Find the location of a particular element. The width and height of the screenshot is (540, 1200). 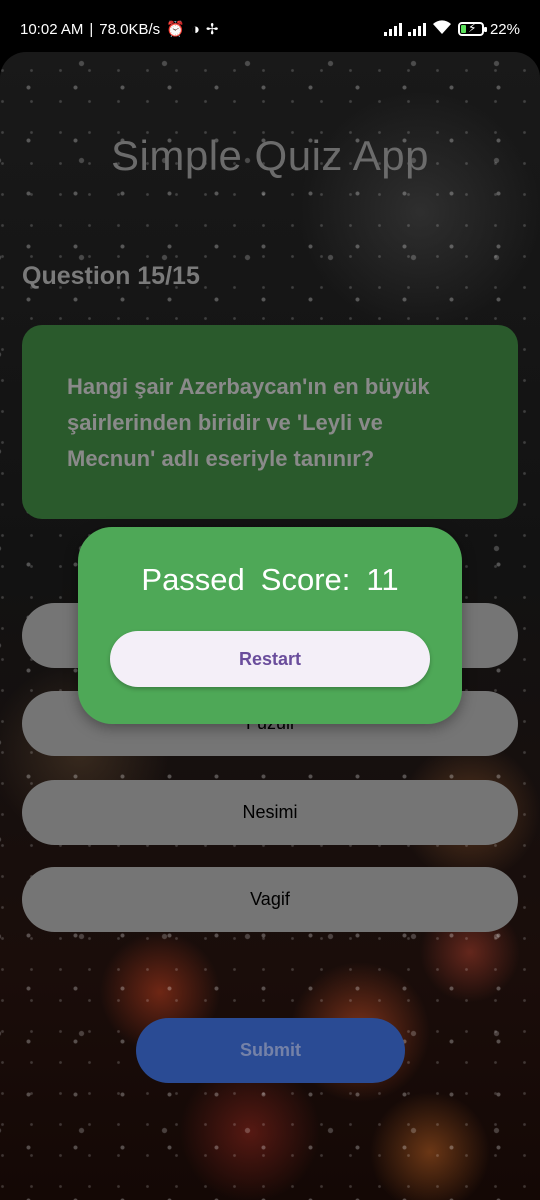

status-time: 10:02 AM is located at coordinates (52, 29).